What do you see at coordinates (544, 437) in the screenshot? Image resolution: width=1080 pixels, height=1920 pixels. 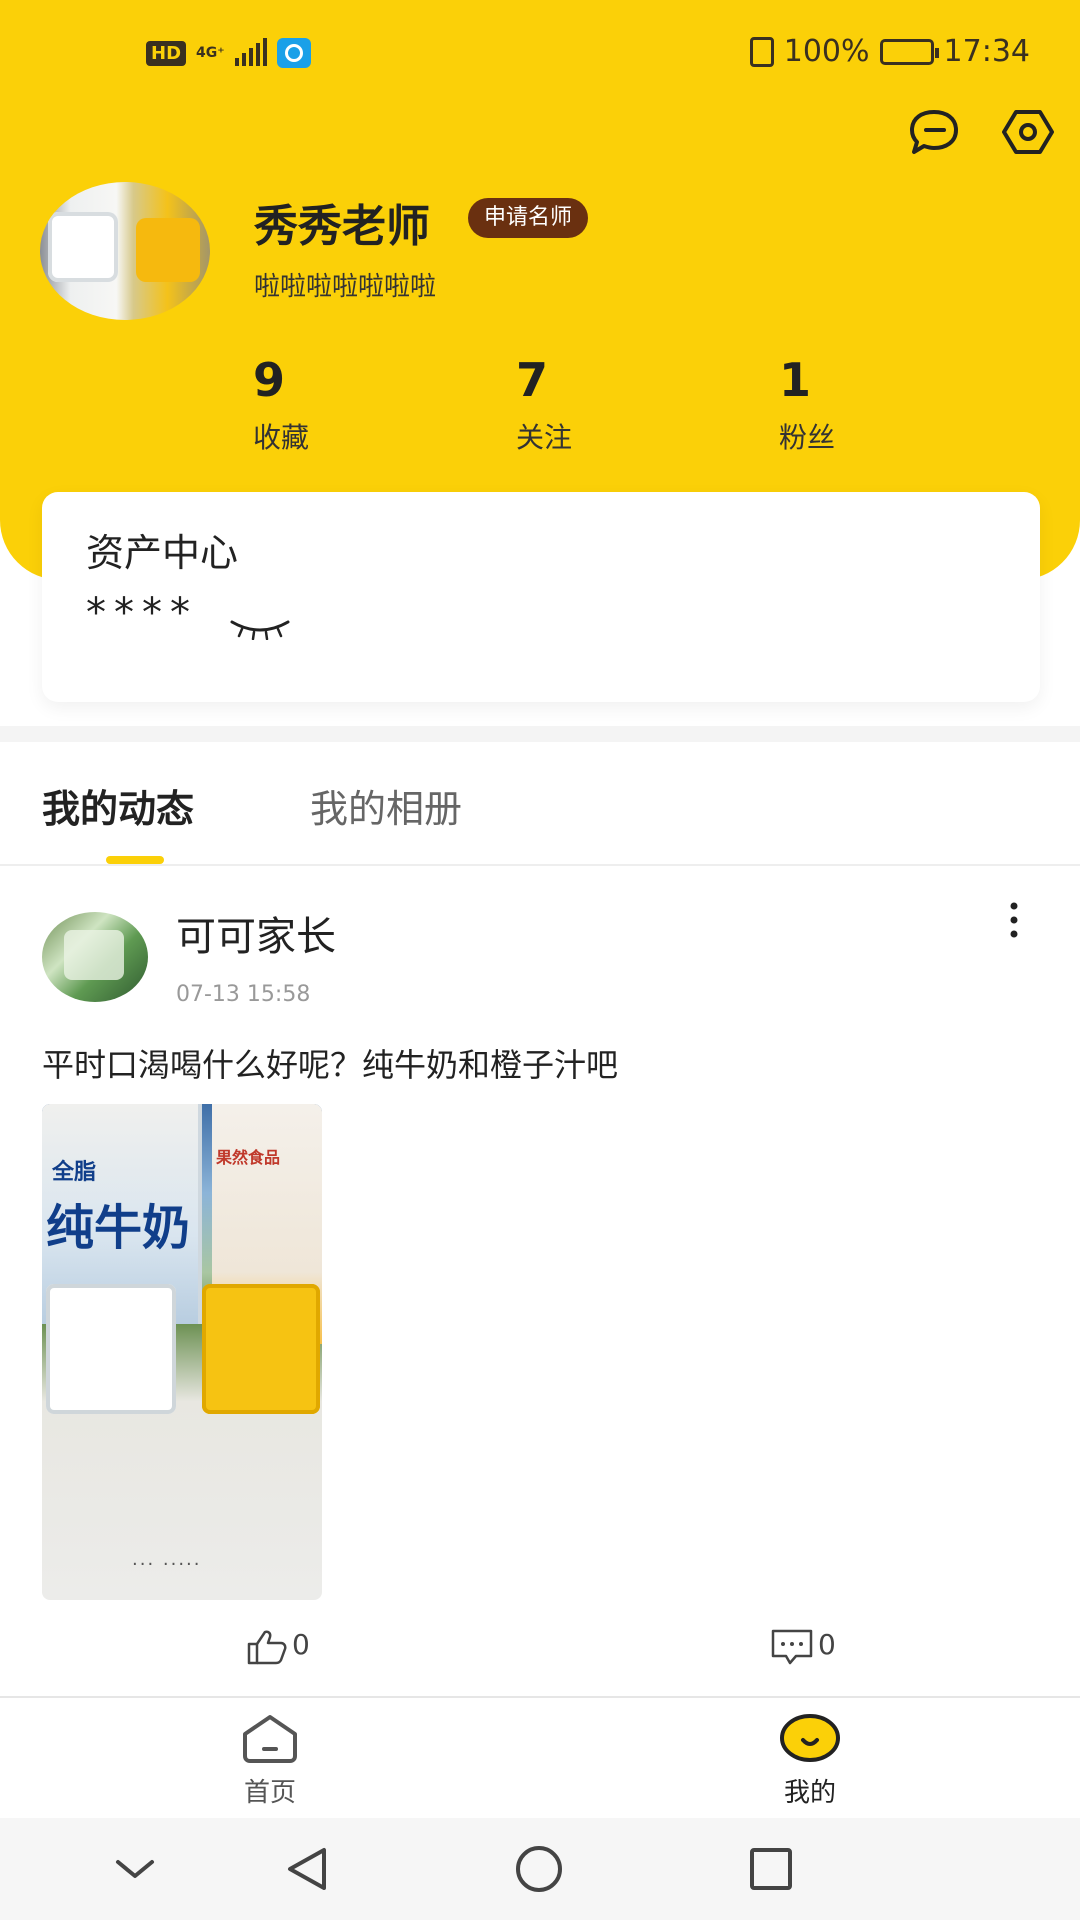 I see `stat-label: 关注` at bounding box center [544, 437].